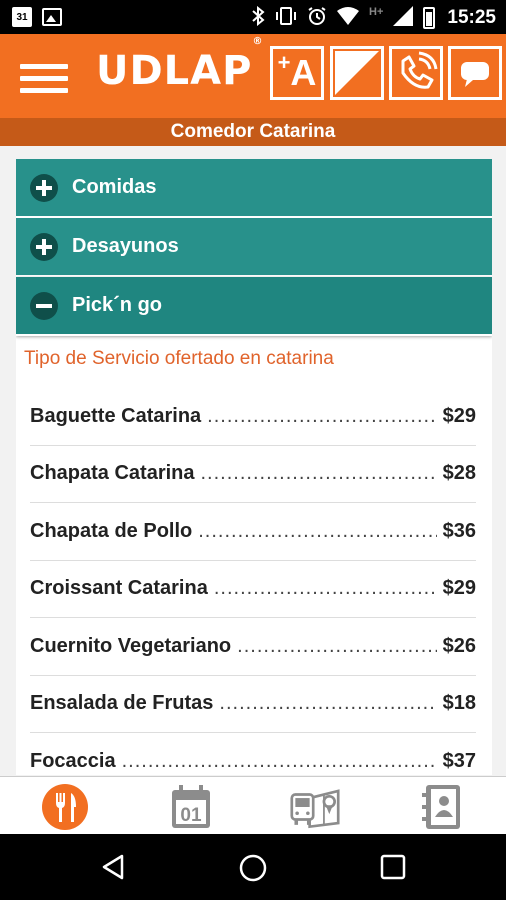 The height and width of the screenshot is (900, 506). I want to click on recent-apps-button, so click(395, 867).